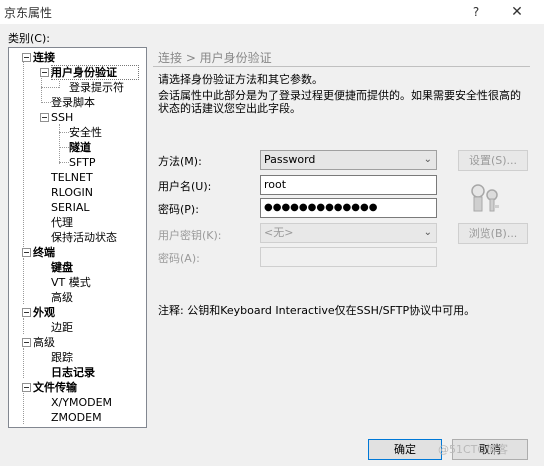  What do you see at coordinates (73, 102) in the screenshot?
I see `tree-item-login-script: 登录脚本` at bounding box center [73, 102].